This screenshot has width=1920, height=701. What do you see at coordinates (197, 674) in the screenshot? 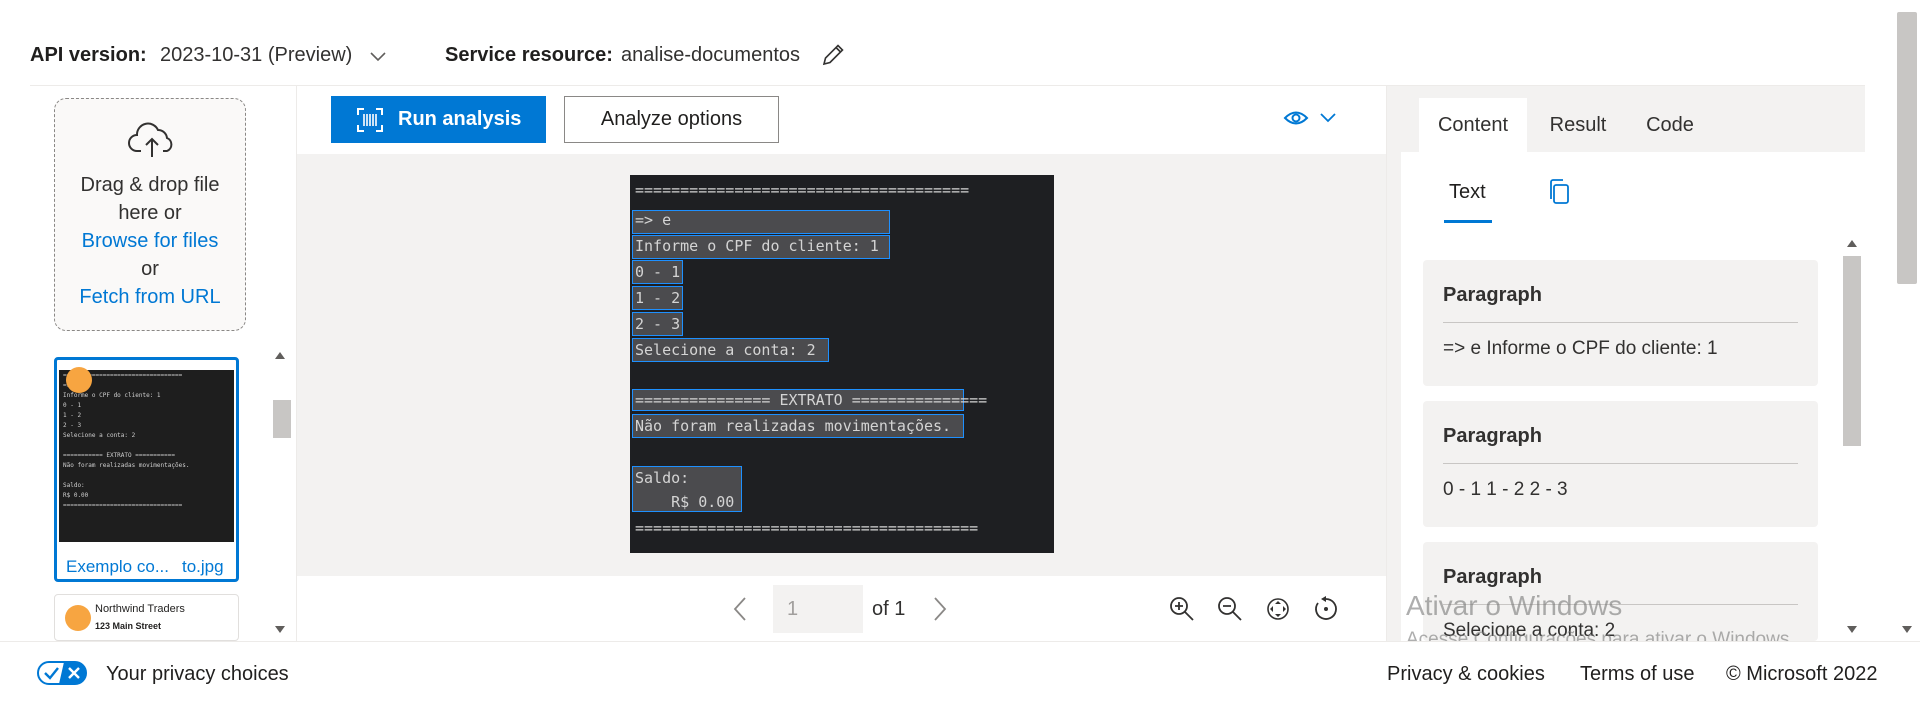
I see `privacy-choices-link: Your privacy choices` at bounding box center [197, 674].